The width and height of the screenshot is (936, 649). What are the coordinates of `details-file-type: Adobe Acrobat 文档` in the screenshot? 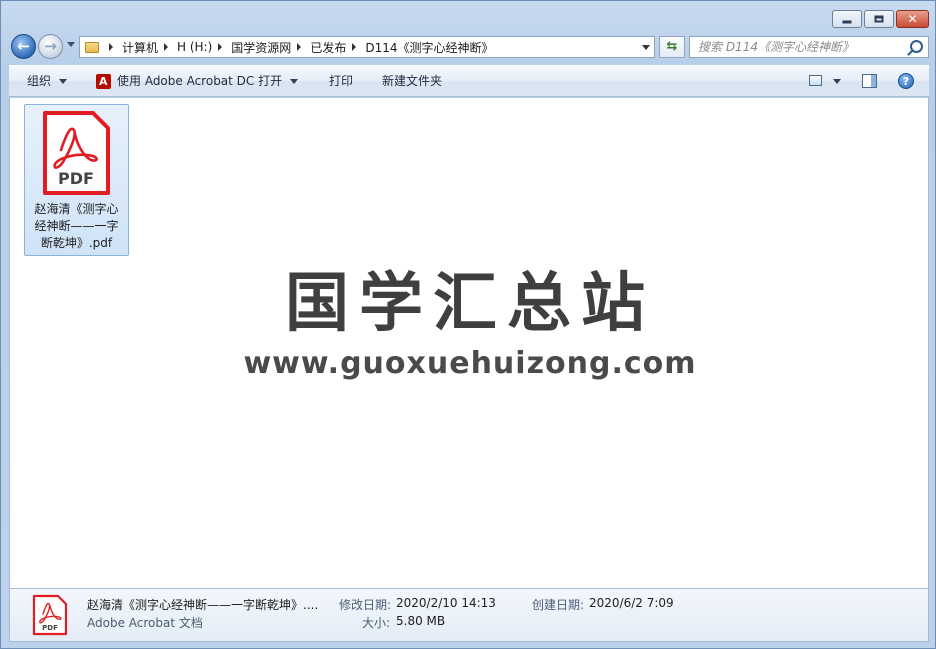 It's located at (145, 623).